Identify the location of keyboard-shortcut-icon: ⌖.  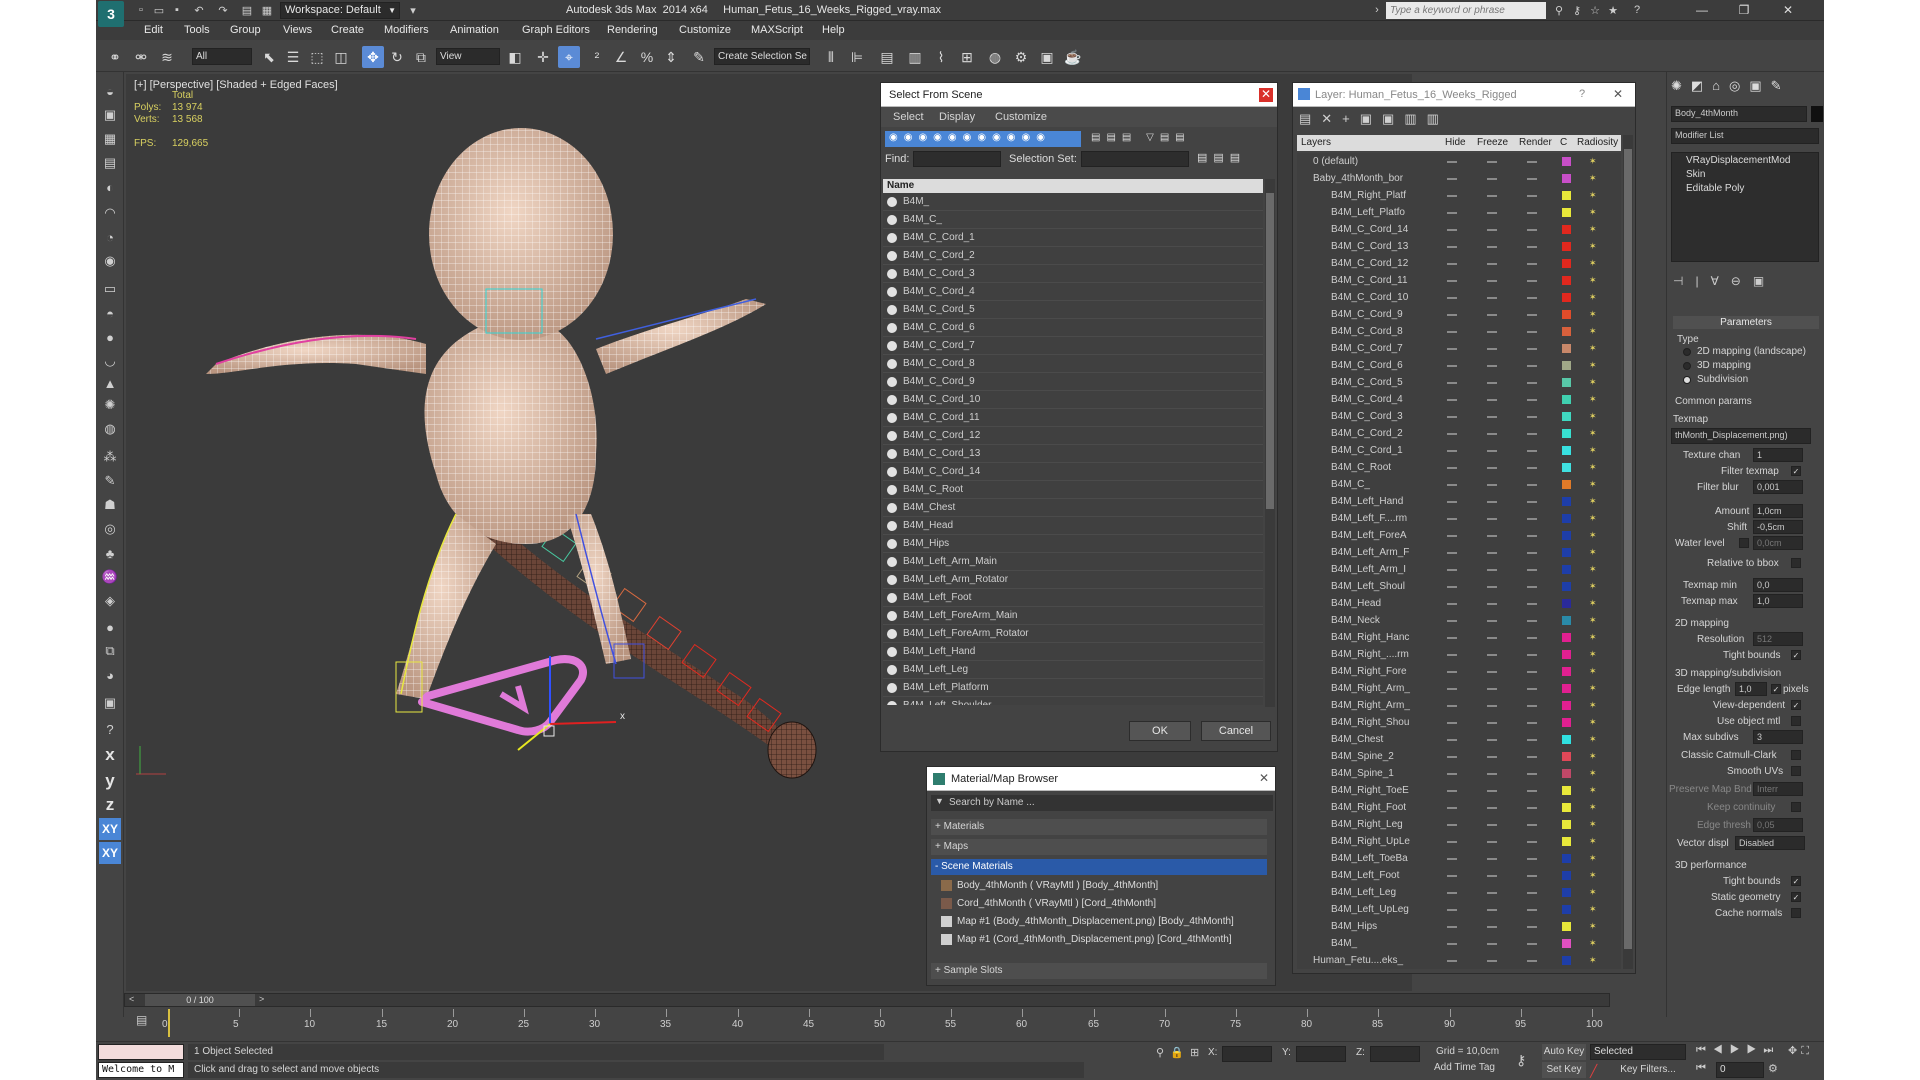
(569, 57).